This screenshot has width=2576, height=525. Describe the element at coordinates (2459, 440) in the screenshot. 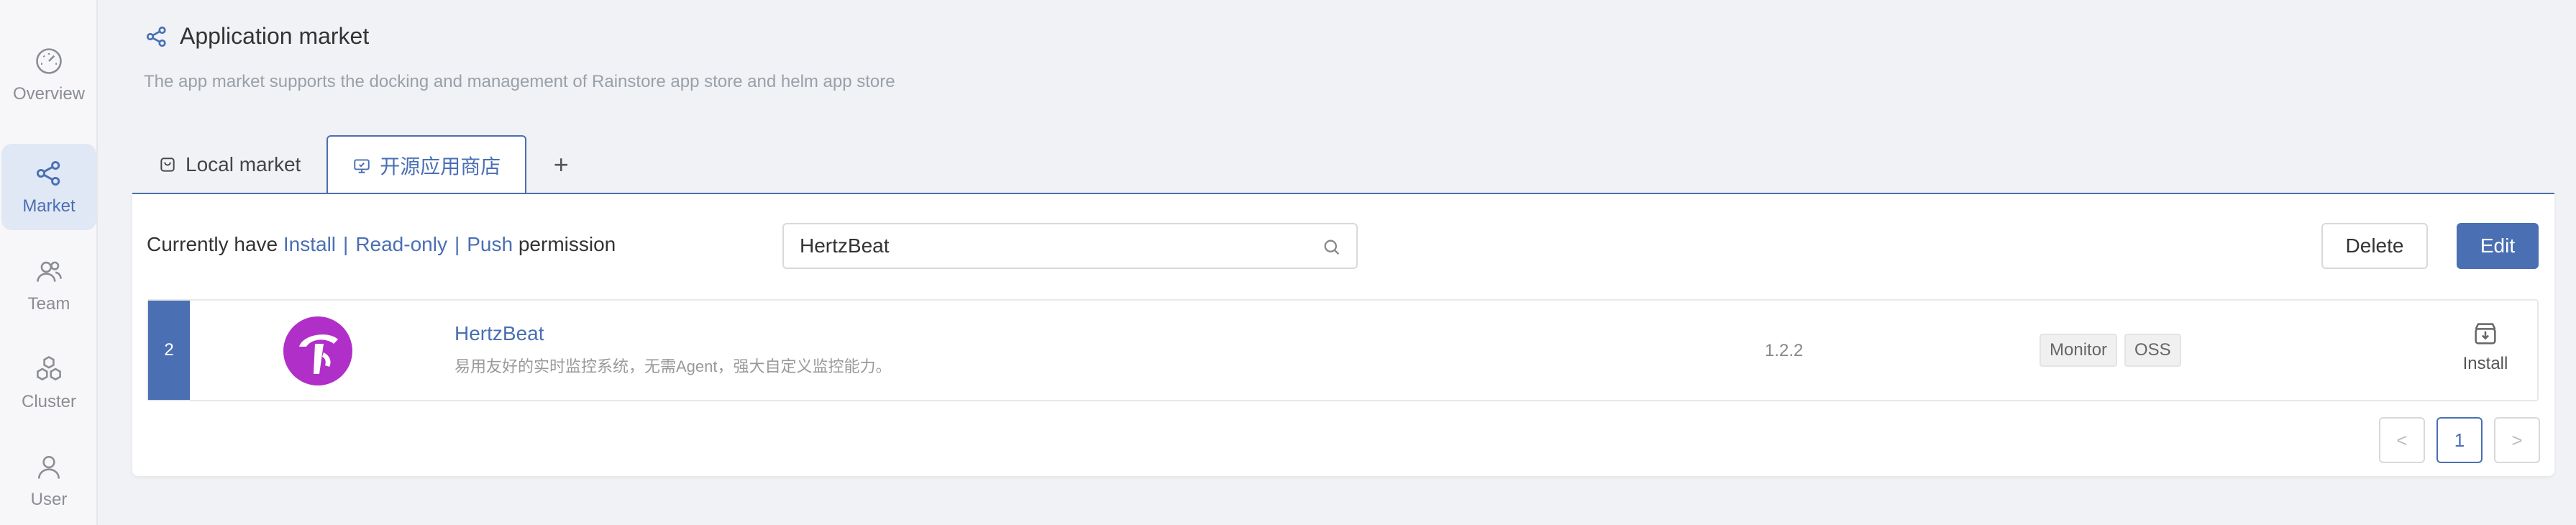

I see `pagination-page-1: 1` at that location.